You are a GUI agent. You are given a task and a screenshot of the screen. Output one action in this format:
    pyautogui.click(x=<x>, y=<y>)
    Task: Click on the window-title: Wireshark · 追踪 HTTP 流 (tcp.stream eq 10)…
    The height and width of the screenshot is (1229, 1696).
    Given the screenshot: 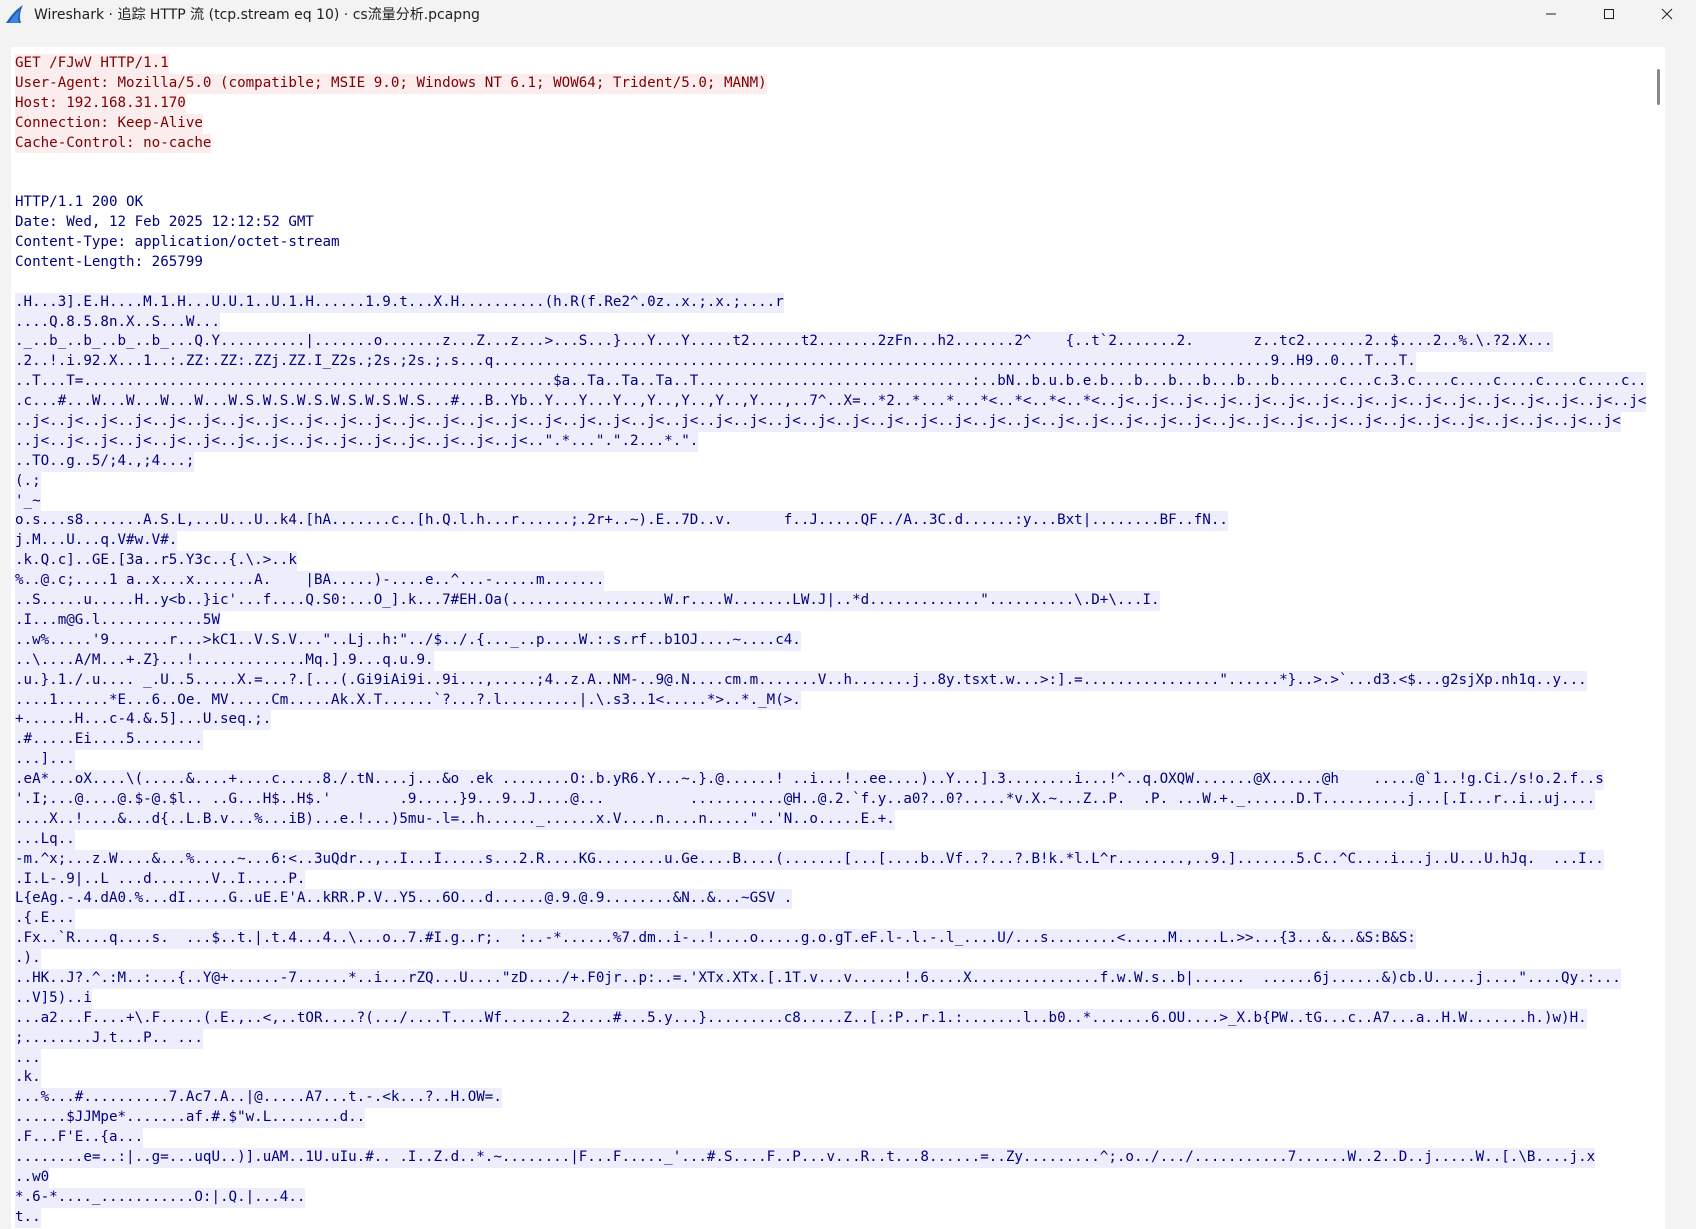 What is the action you would take?
    pyautogui.click(x=257, y=15)
    